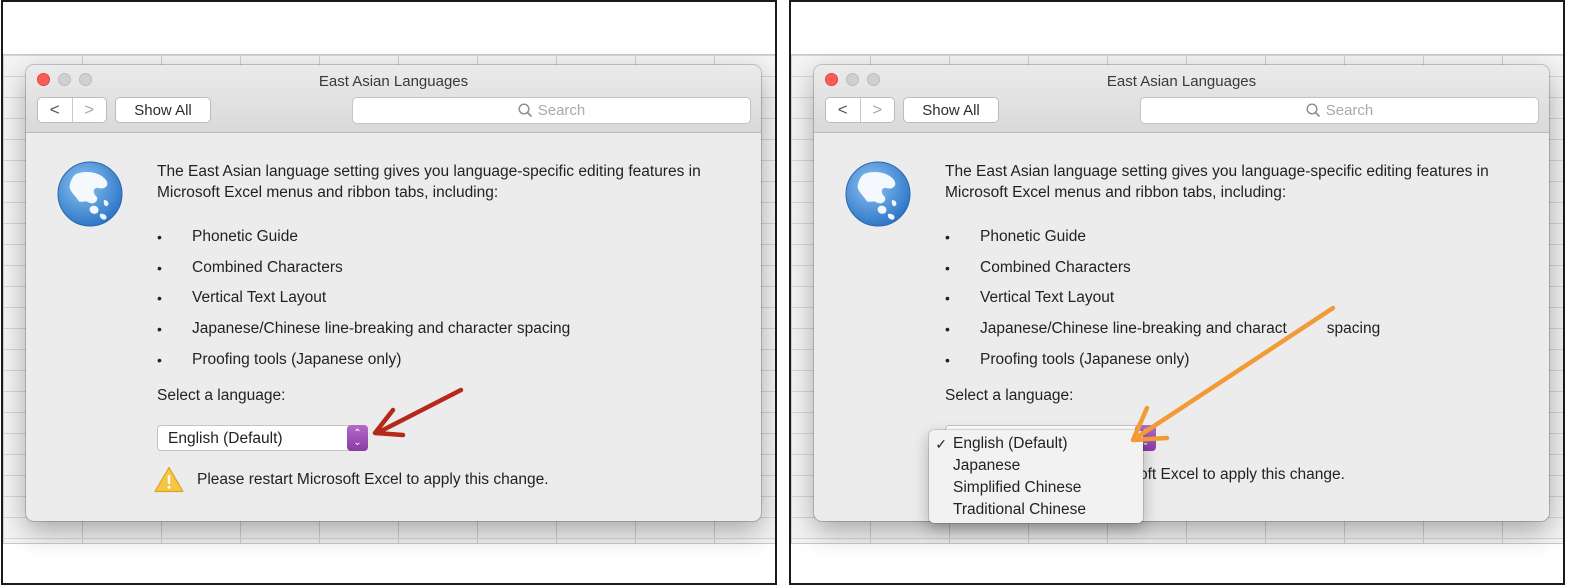 The height and width of the screenshot is (585, 1569). I want to click on menu-item-traditional-chinese: Traditional Chinese, so click(1036, 510).